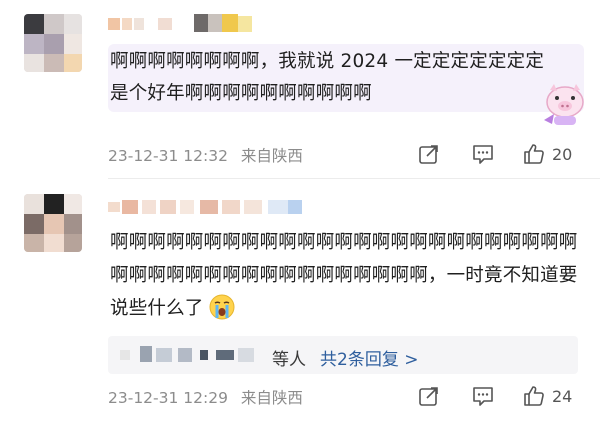 Image resolution: width=600 pixels, height=430 pixels. Describe the element at coordinates (195, 355) in the screenshot. I see `reply-users-redacted` at that location.